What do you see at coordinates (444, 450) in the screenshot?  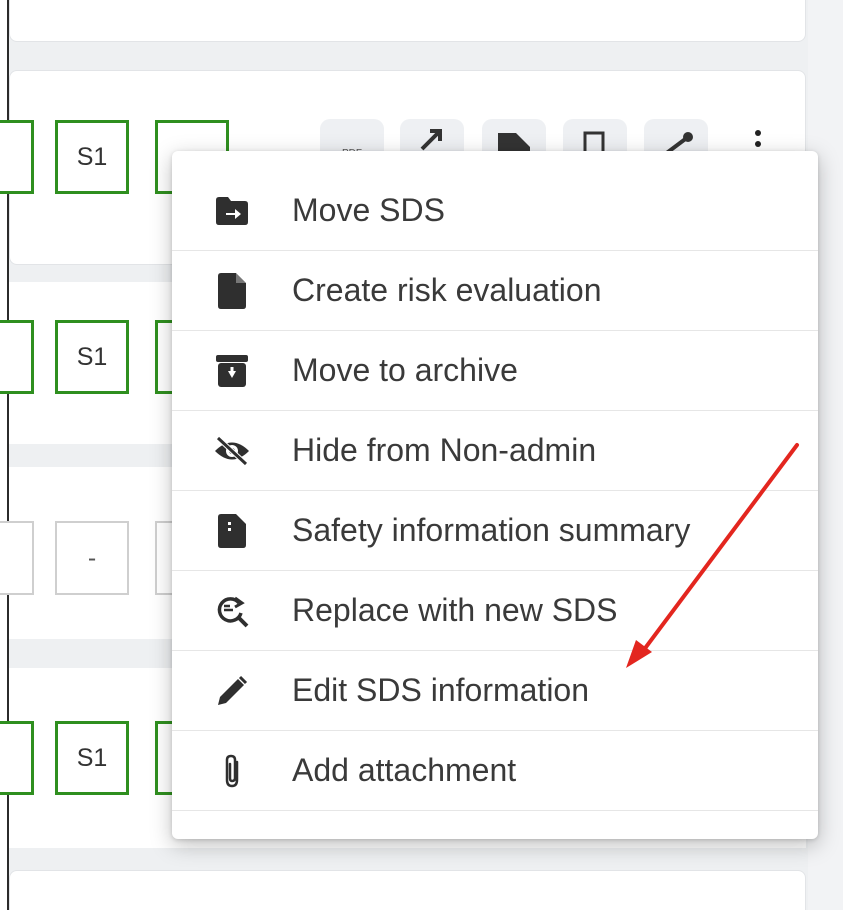 I see `menu-item-label: Hide from Non-admin` at bounding box center [444, 450].